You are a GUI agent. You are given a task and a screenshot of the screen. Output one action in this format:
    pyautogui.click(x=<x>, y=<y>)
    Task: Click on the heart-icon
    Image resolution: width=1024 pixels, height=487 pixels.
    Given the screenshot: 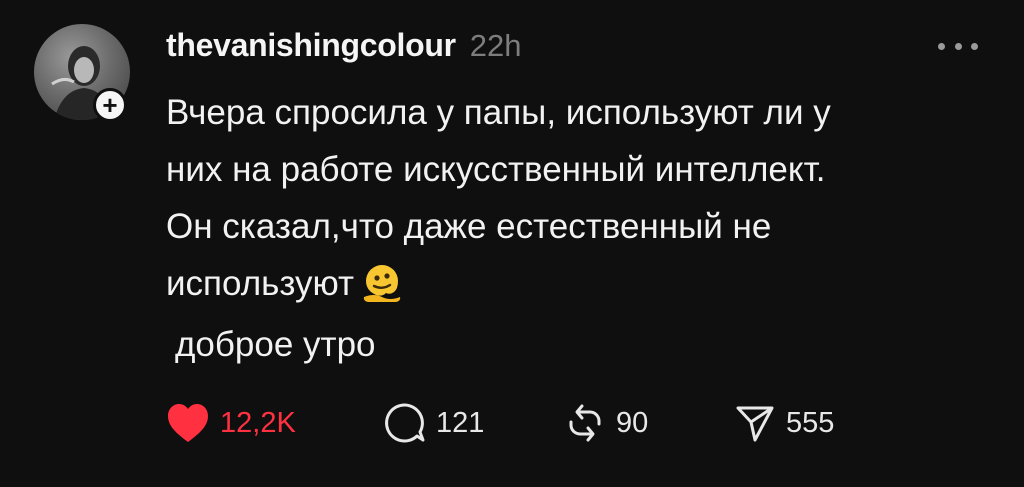 What is the action you would take?
    pyautogui.click(x=188, y=423)
    